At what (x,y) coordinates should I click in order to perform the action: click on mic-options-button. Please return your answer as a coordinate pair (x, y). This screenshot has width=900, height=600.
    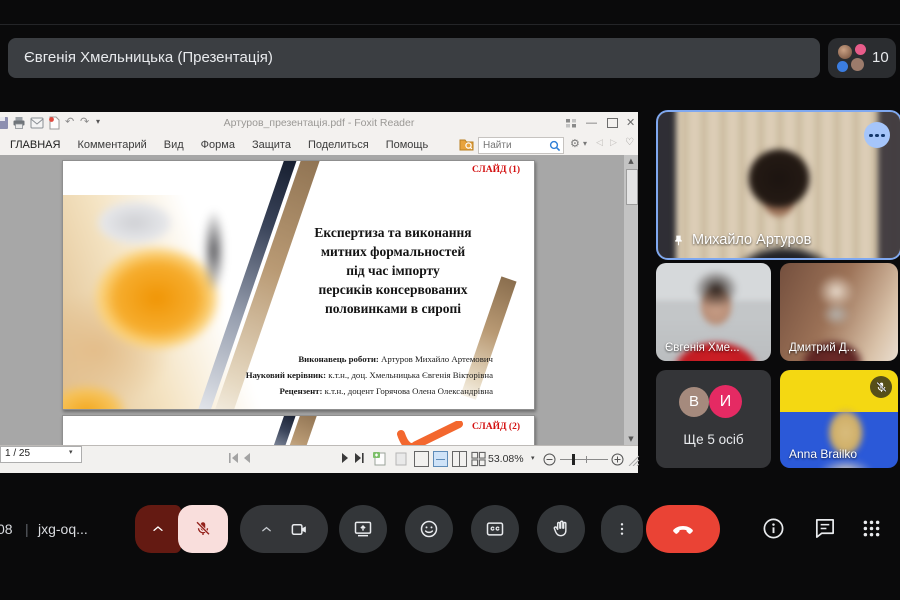
    Looking at the image, I should click on (158, 529).